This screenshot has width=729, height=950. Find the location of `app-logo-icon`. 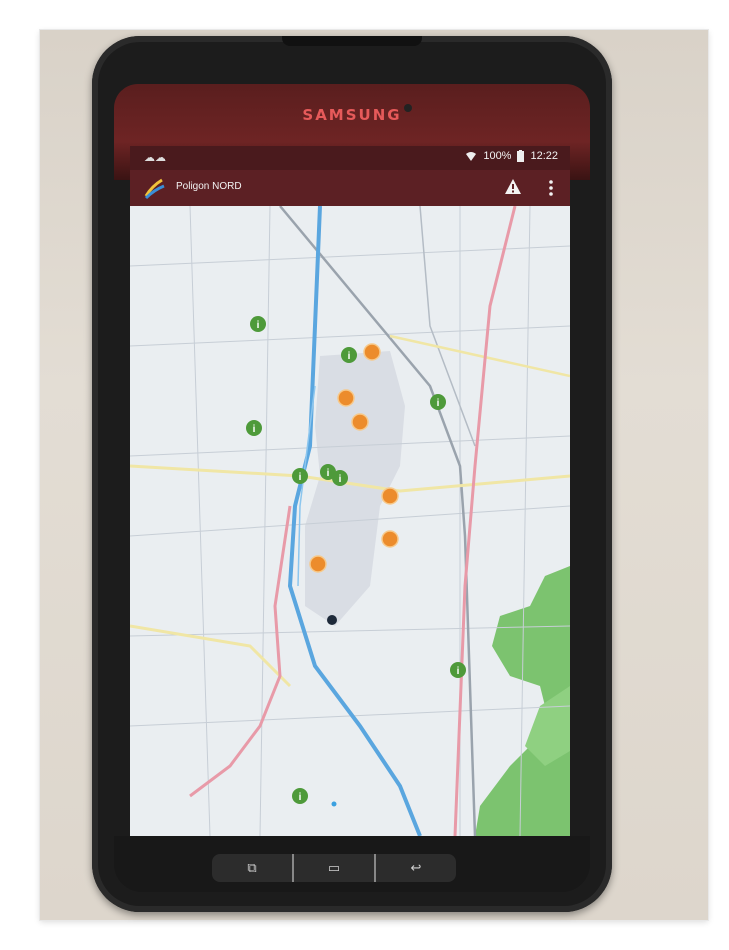

app-logo-icon is located at coordinates (154, 189).